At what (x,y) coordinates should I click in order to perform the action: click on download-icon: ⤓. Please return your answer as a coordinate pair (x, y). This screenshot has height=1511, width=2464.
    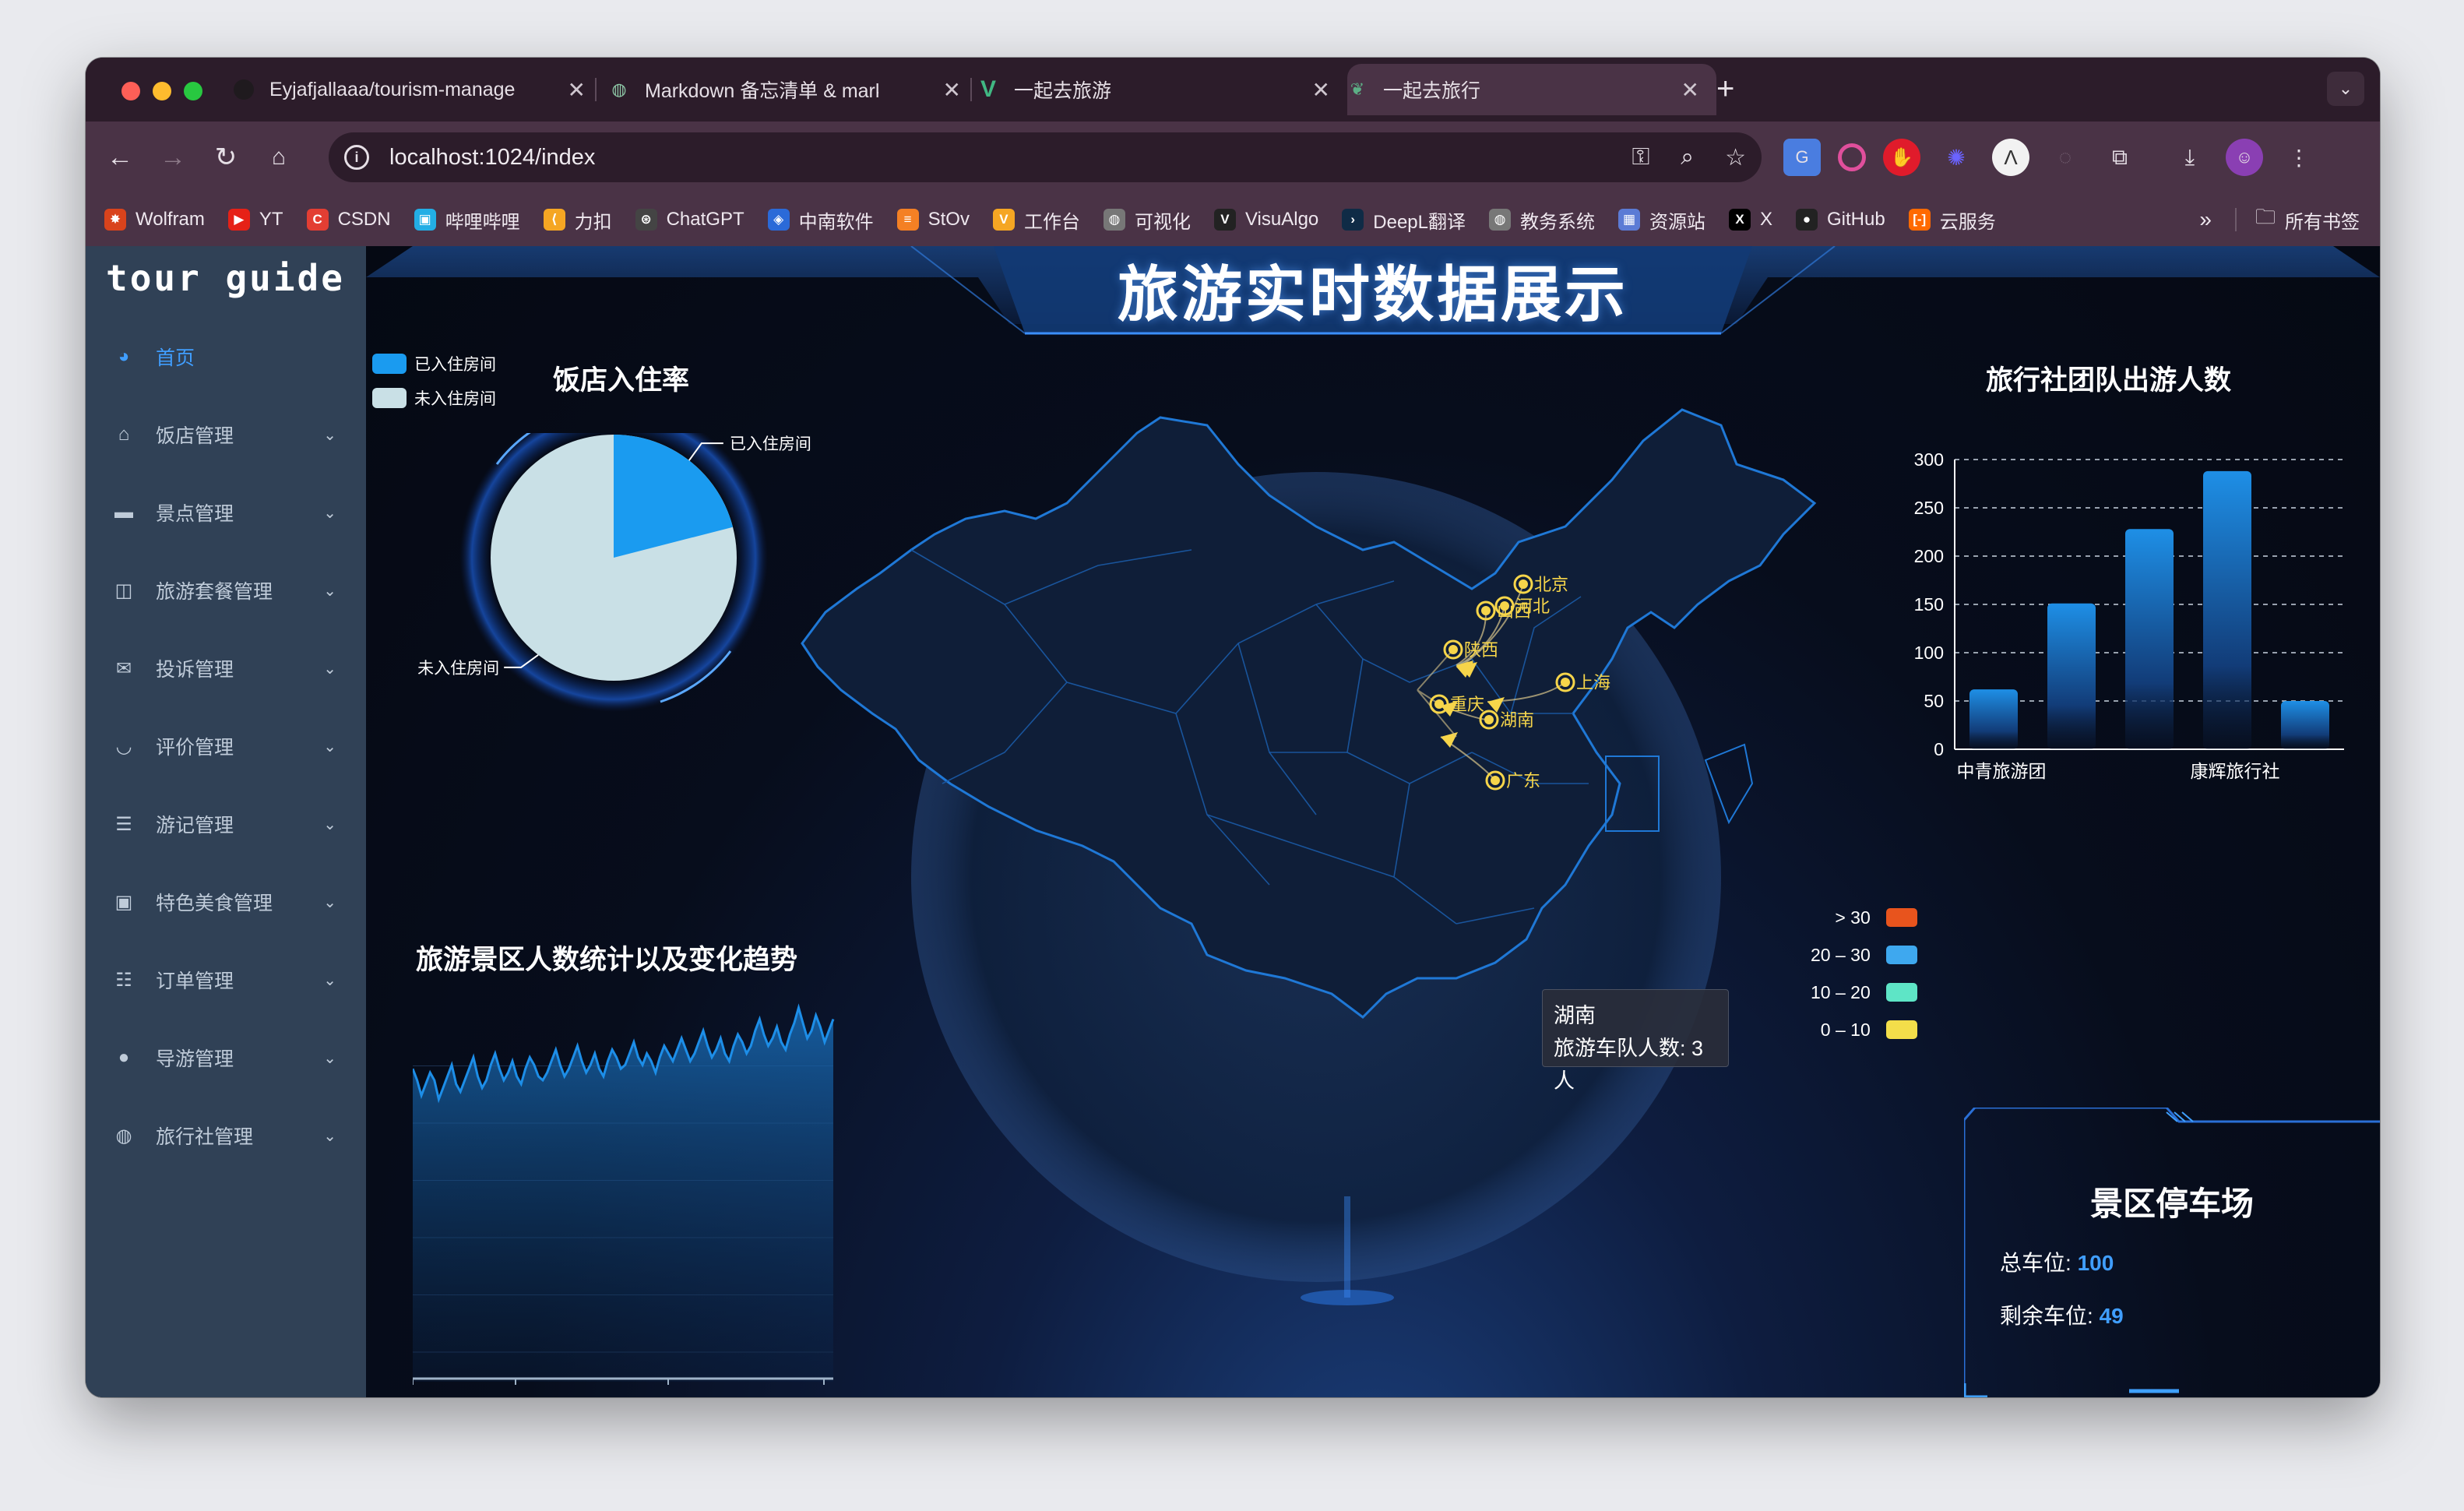
    Looking at the image, I should click on (2190, 157).